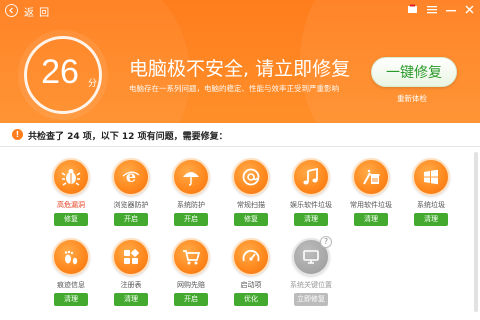 The height and width of the screenshot is (320, 480). What do you see at coordinates (60, 72) in the screenshot?
I see `score-value: 26` at bounding box center [60, 72].